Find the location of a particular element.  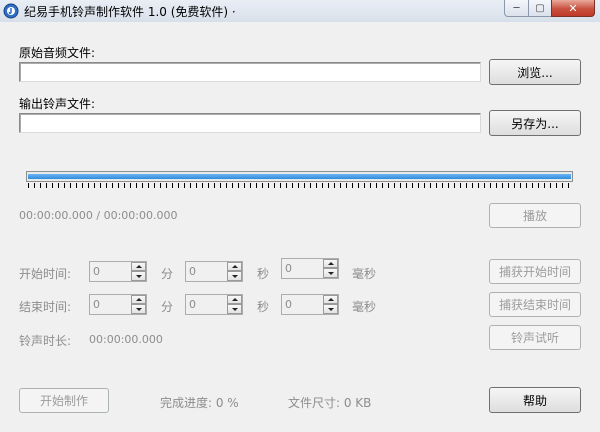

start-time-label: 开始时间: is located at coordinates (45, 274).